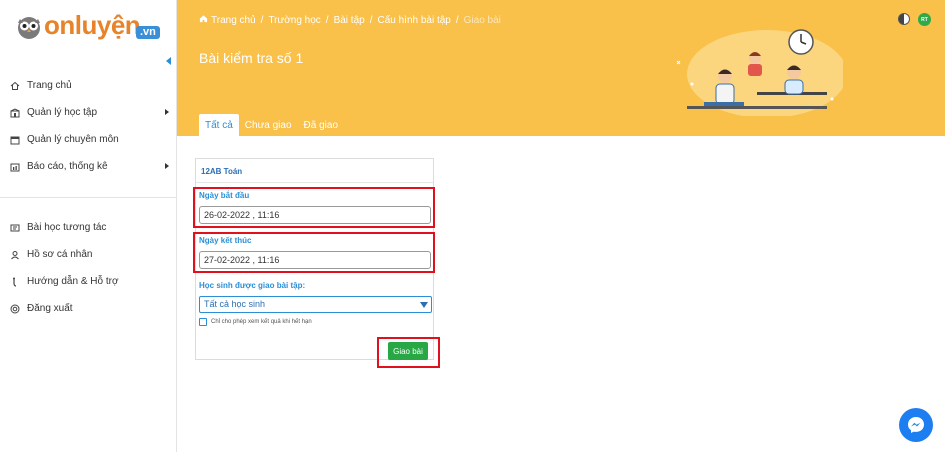 This screenshot has height=452, width=945. What do you see at coordinates (88, 197) in the screenshot?
I see `sidebar-divider` at bounding box center [88, 197].